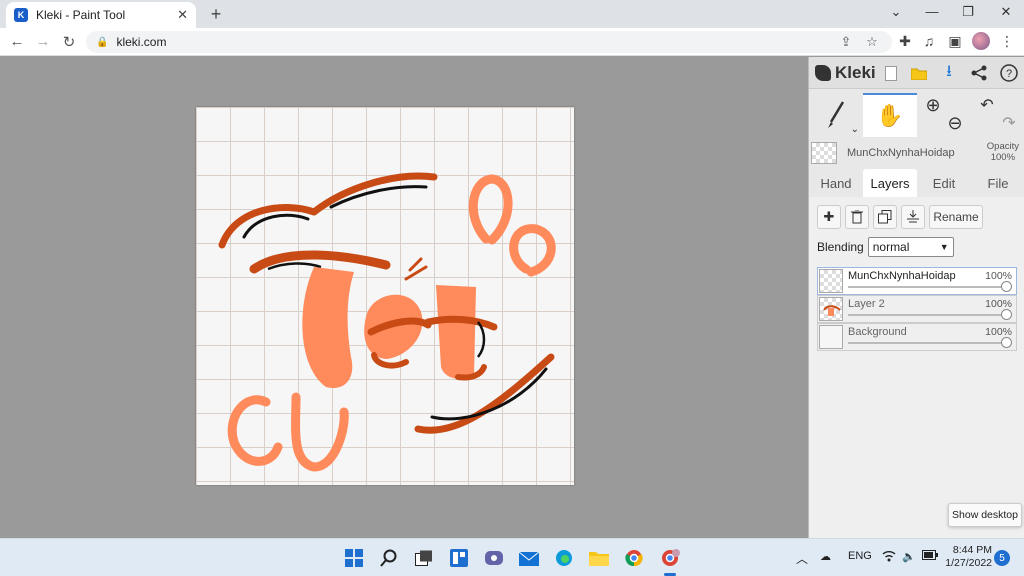  Describe the element at coordinates (512, 14) in the screenshot. I see `browser-tabbar: K Kleki - Paint Tool ✕ + ⌄ — ❐ ✕` at that location.